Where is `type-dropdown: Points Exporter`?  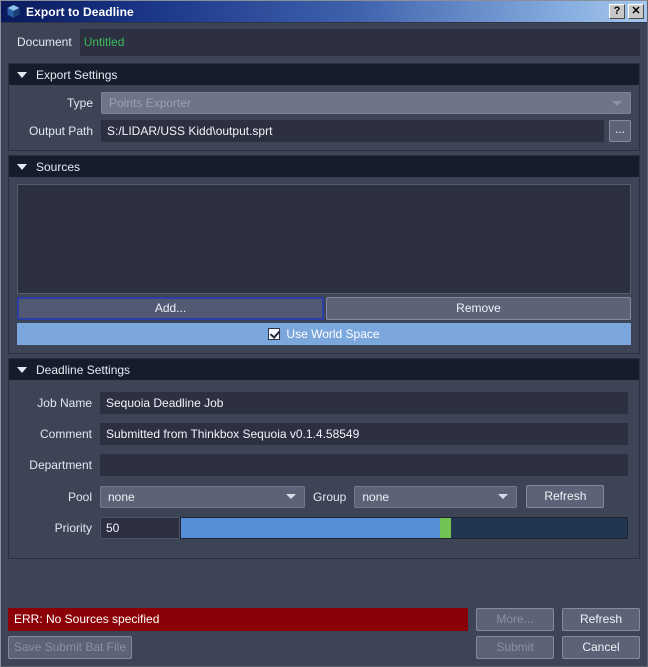 type-dropdown: Points Exporter is located at coordinates (366, 103).